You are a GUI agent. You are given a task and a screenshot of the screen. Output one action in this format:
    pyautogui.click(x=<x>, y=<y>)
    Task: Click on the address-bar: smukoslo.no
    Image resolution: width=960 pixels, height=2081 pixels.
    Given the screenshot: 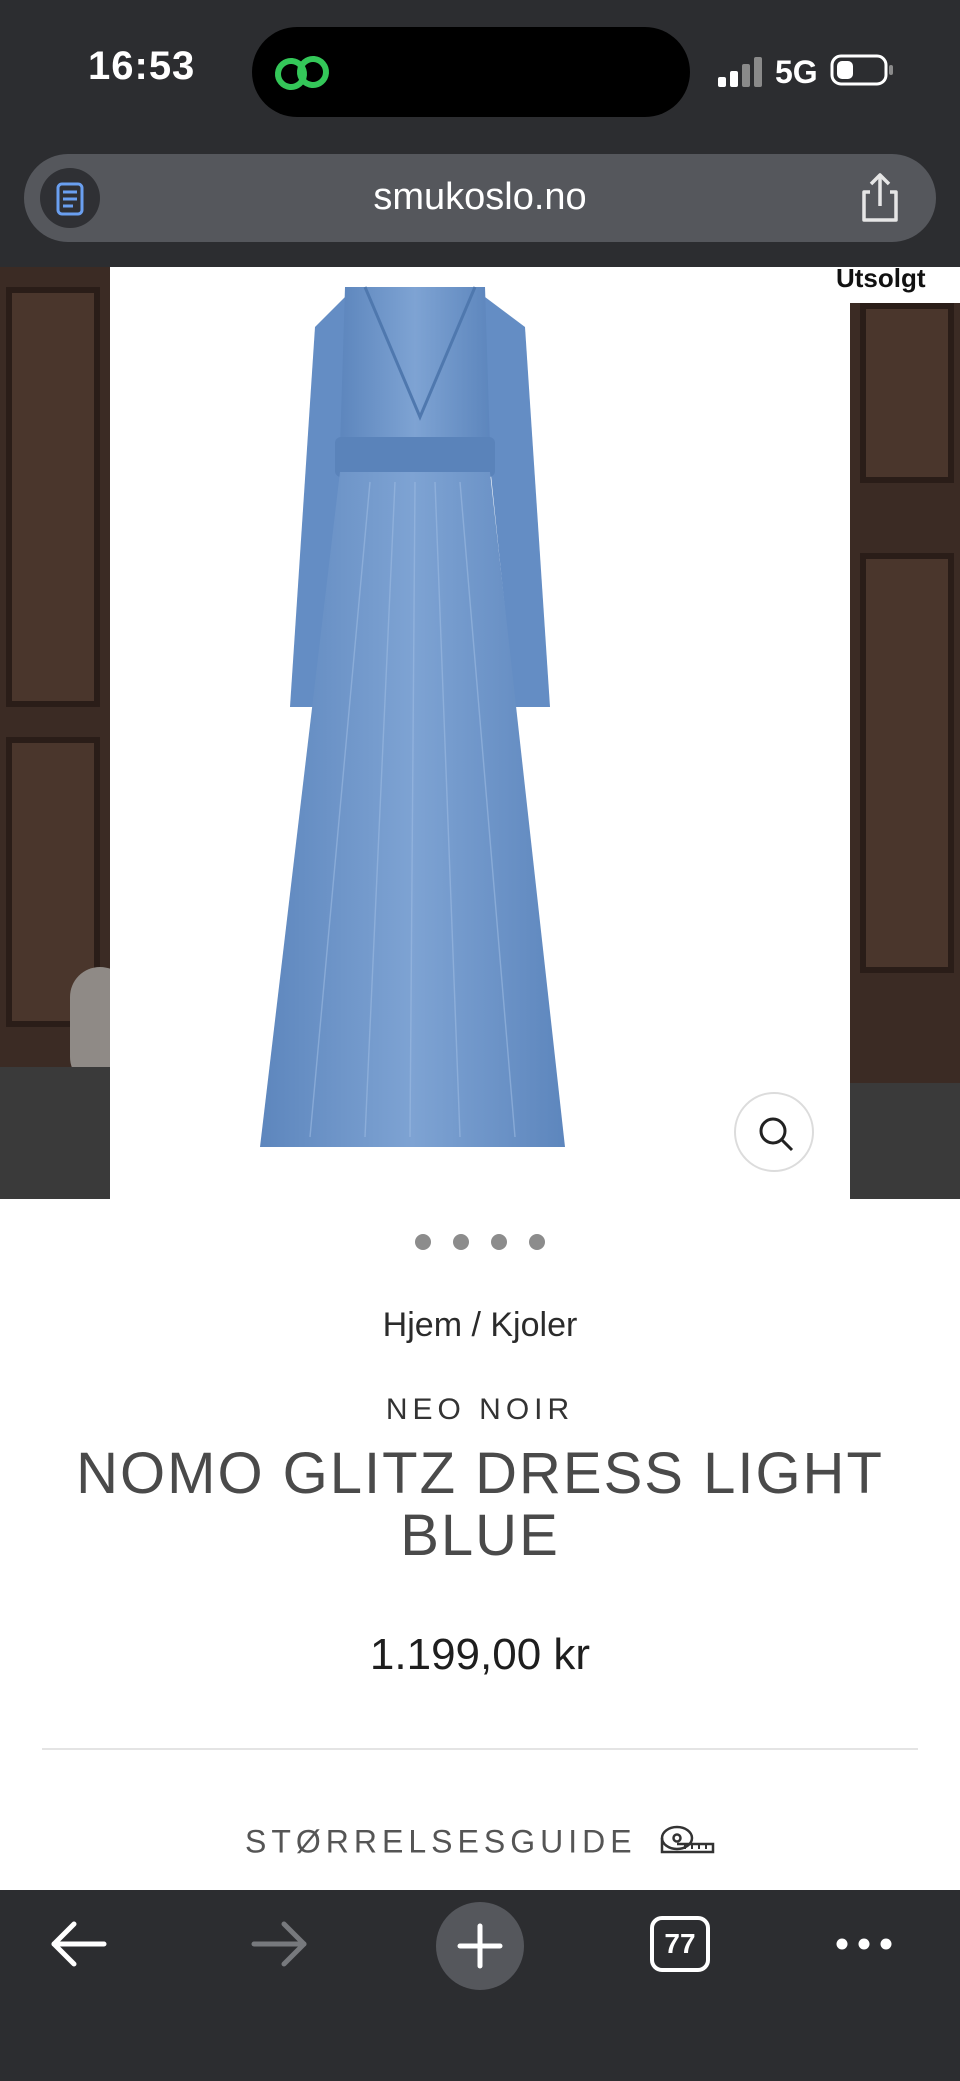 What is the action you would take?
    pyautogui.click(x=480, y=198)
    